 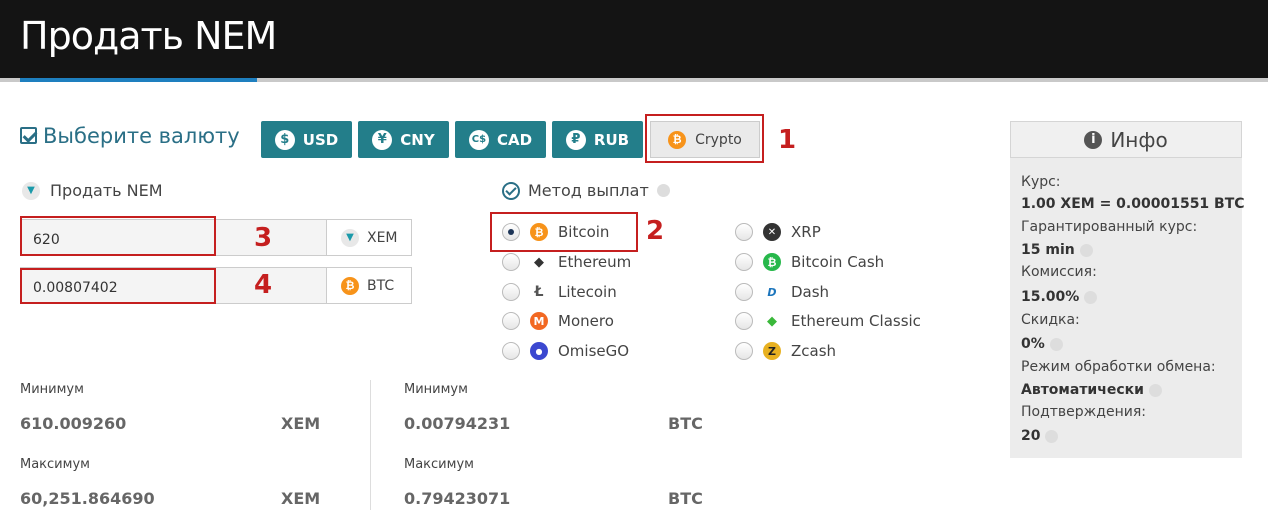 I want to click on currency-rub-button: ₽ RUB, so click(x=597, y=139).